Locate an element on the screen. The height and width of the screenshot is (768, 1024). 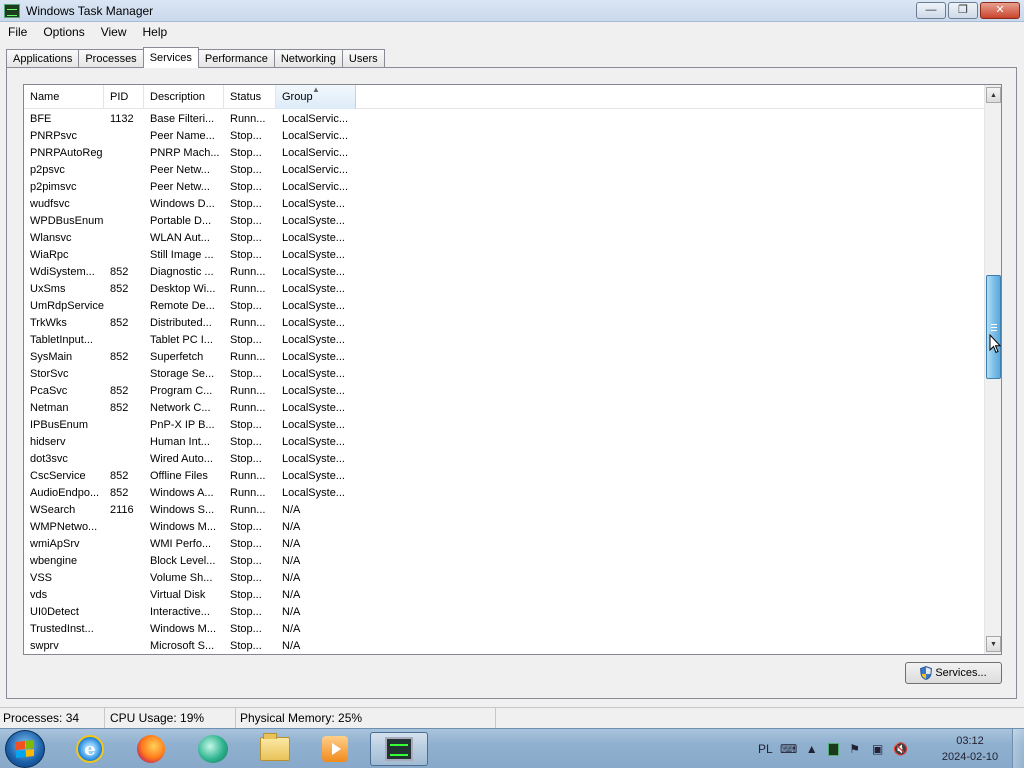
tab-services: Services is located at coordinates (170, 57).